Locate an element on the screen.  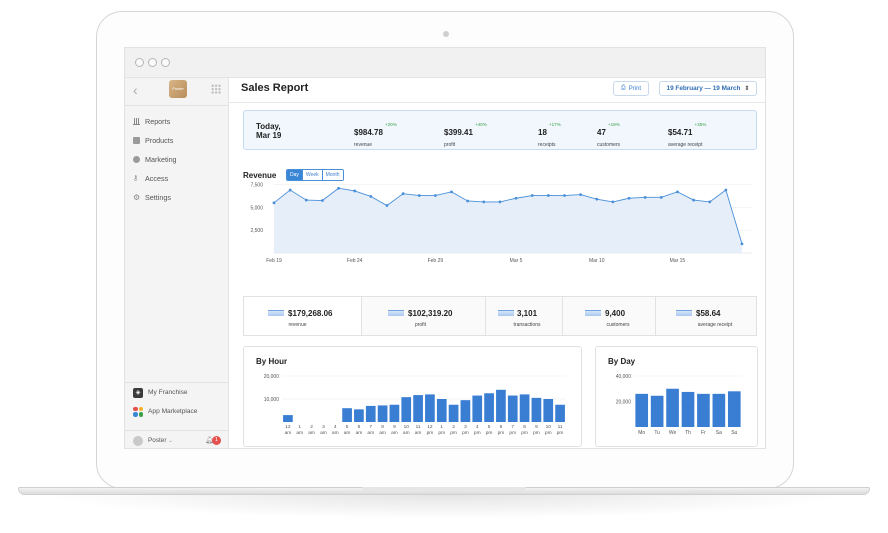
date-range-picker: 19 February — 19 March ⇕ is located at coordinates (708, 88).